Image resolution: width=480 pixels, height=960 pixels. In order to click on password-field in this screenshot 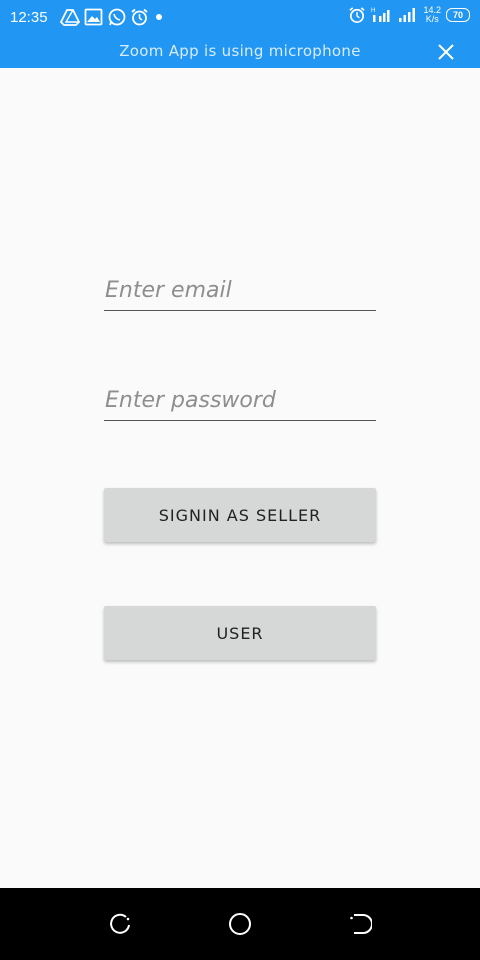, I will do `click(240, 400)`.